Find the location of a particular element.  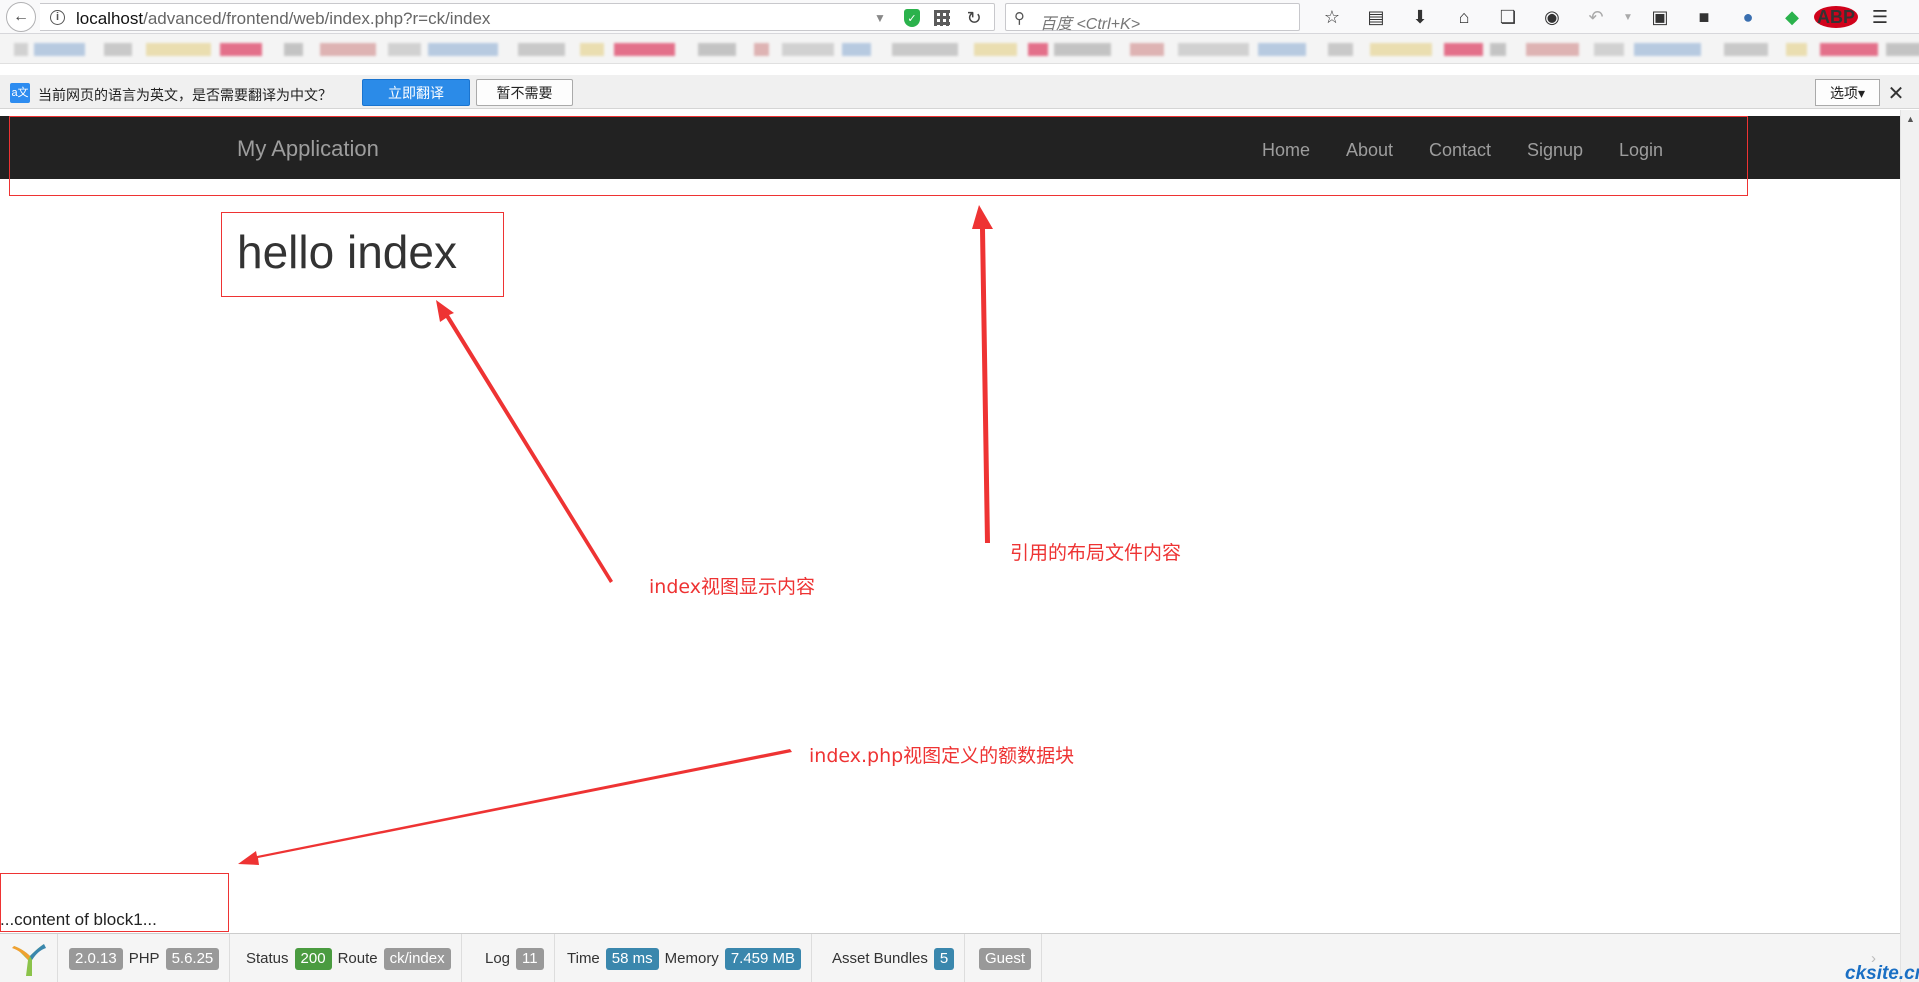

crop-icon: ❏ is located at coordinates (1508, 17).